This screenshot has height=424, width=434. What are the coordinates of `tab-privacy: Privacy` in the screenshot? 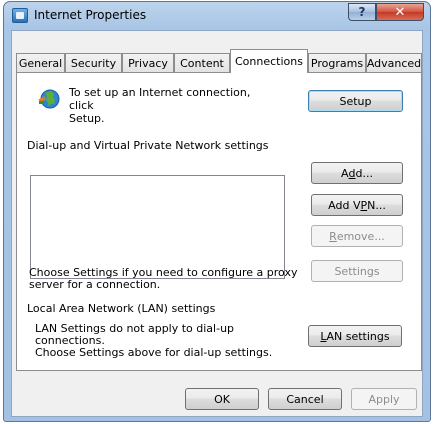 It's located at (148, 62).